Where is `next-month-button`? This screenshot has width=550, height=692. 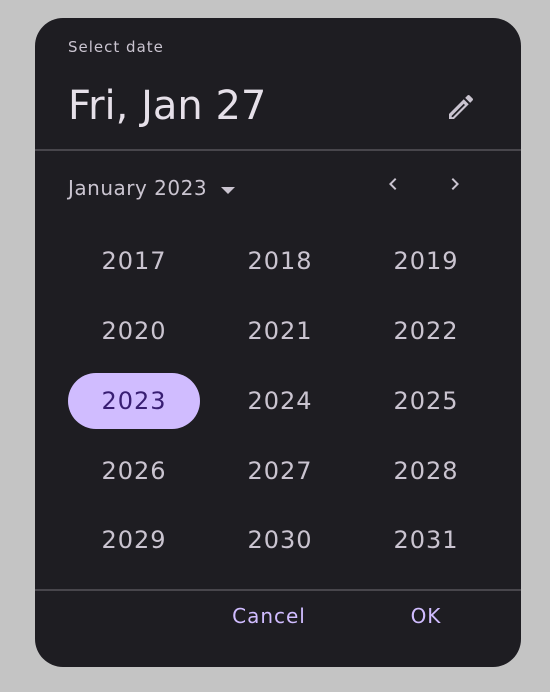
next-month-button is located at coordinates (455, 184).